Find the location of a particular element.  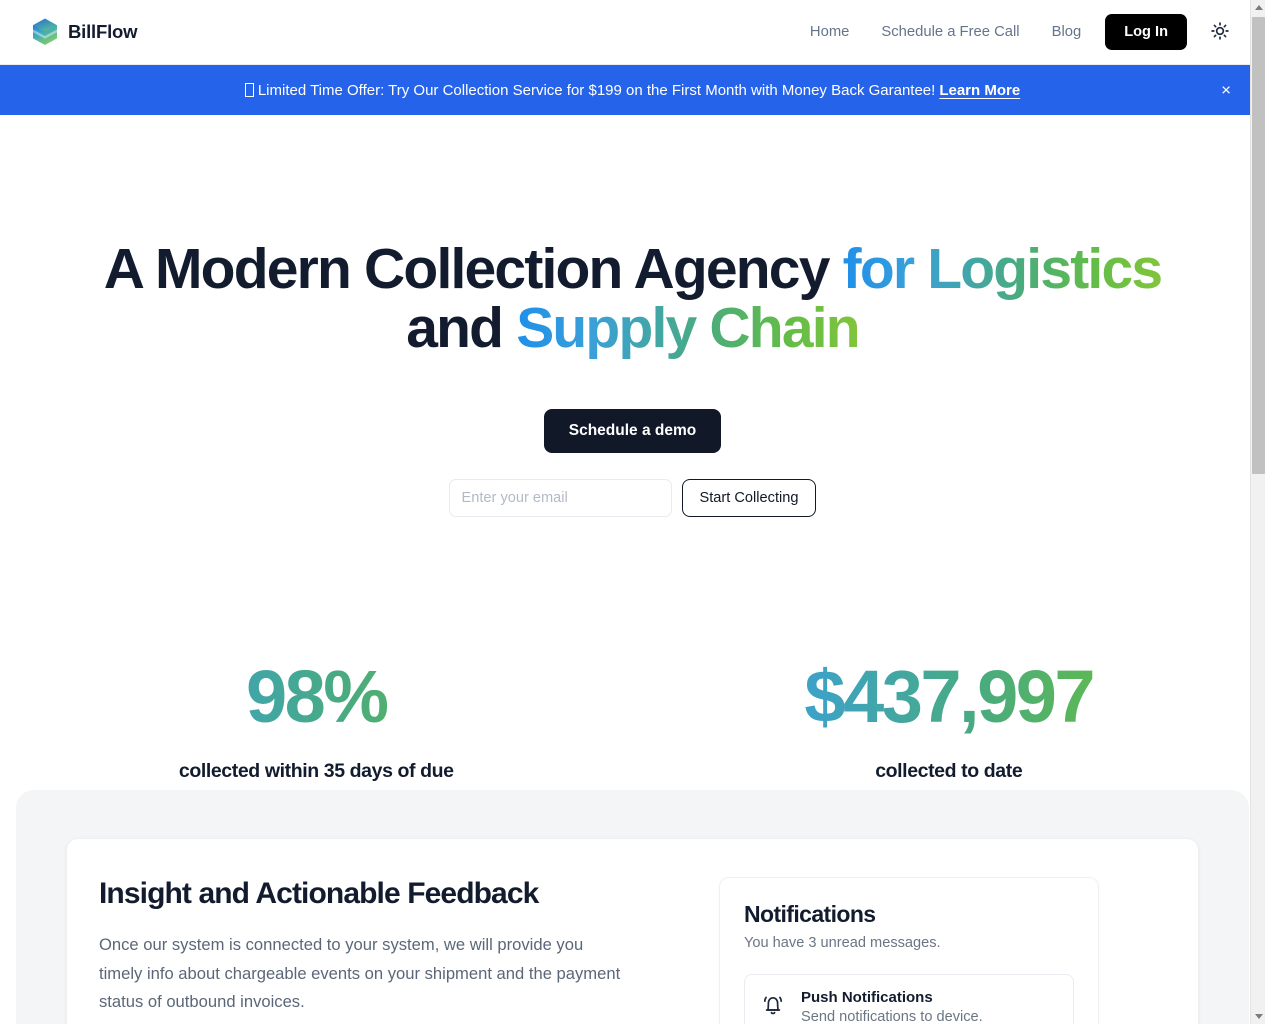

brand-logo: BillFlow is located at coordinates (85, 32).